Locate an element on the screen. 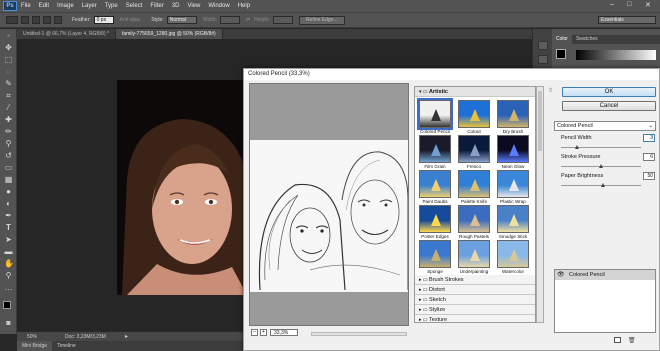 Image resolution: width=660 pixels, height=351 pixels. category-distort: ▸ ▭ Distort is located at coordinates (475, 290).